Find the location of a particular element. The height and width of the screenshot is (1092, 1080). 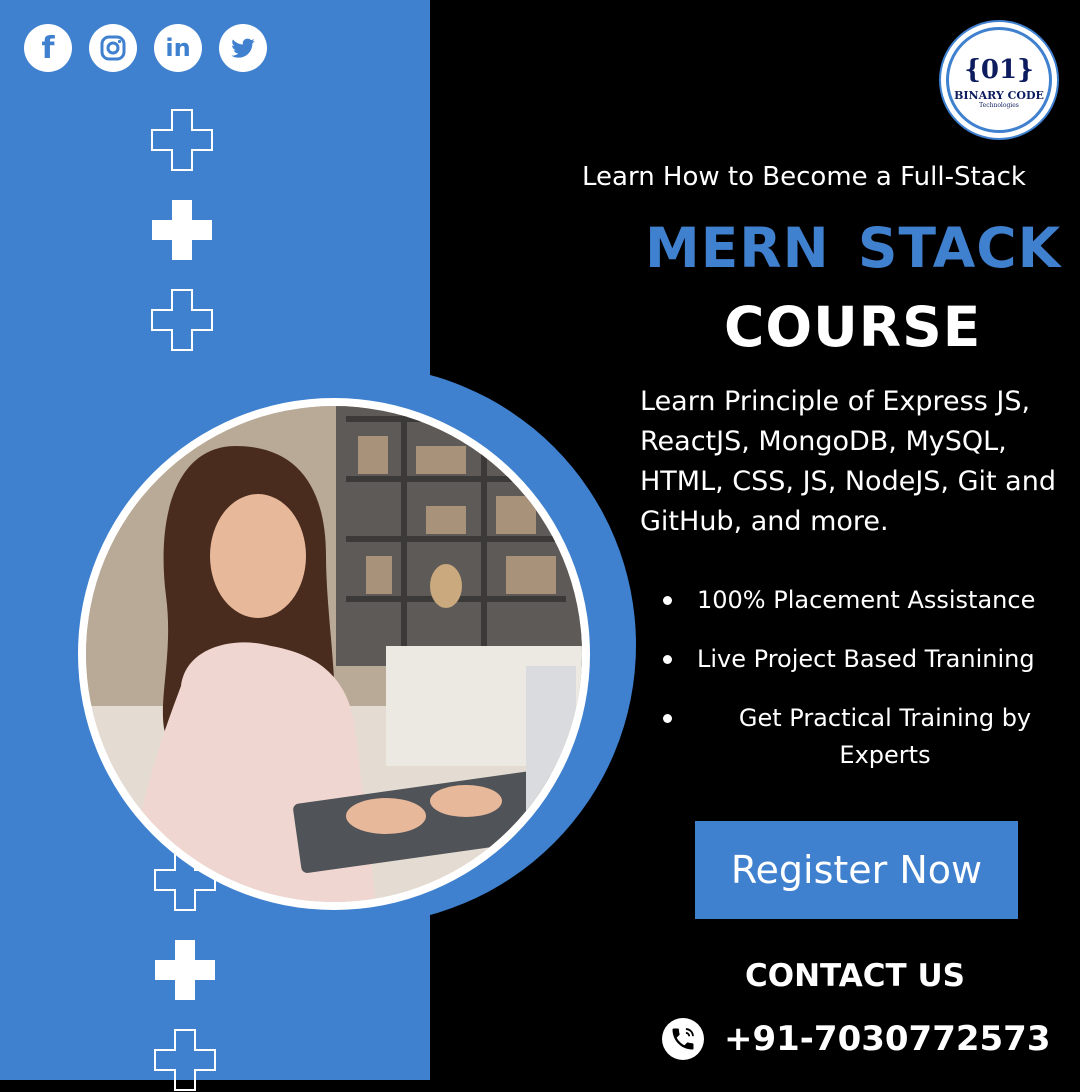

instagram-icon is located at coordinates (113, 48).